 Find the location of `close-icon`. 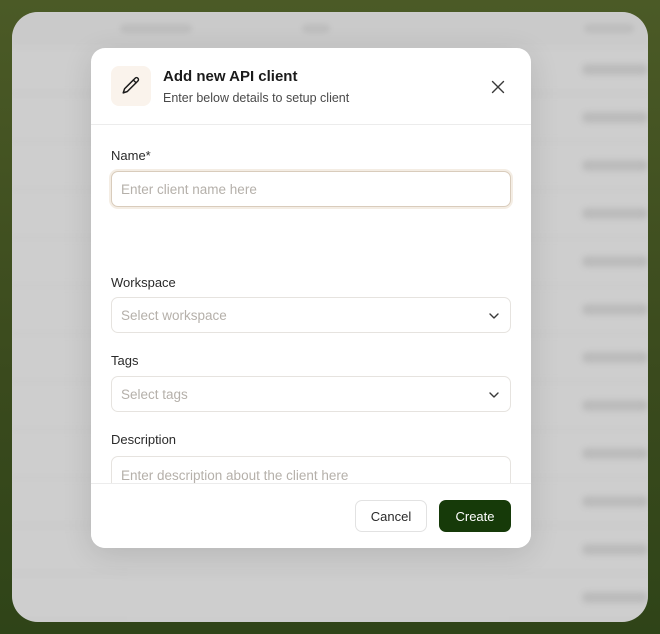

close-icon is located at coordinates (498, 87).